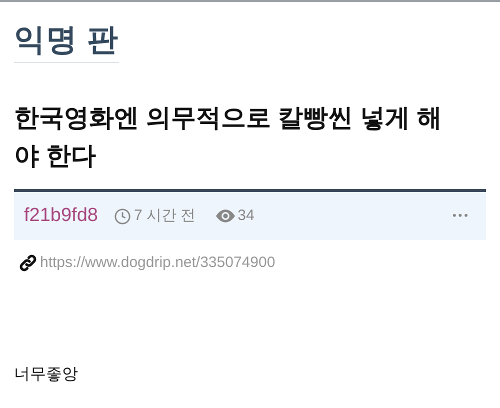 This screenshot has height=408, width=500. What do you see at coordinates (61, 216) in the screenshot?
I see `author-name: f21b9fd8` at bounding box center [61, 216].